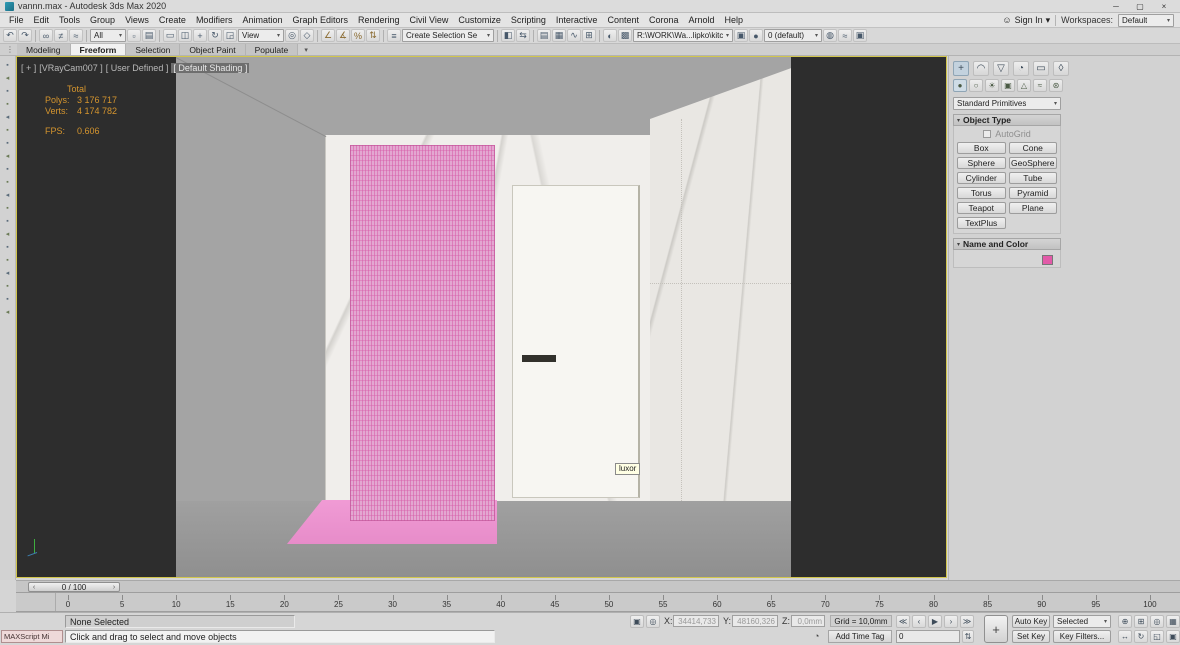 Image resolution: width=1180 pixels, height=645 pixels. I want to click on menu-create: Create, so click(172, 20).